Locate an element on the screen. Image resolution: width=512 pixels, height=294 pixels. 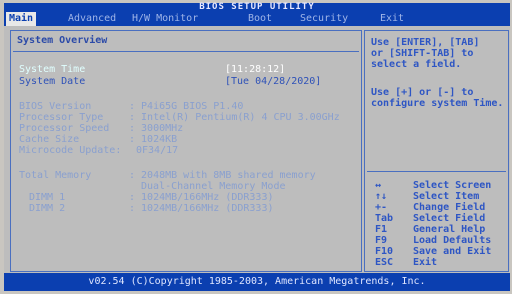
total-memory-label: Total Memory is located at coordinates (55, 175).